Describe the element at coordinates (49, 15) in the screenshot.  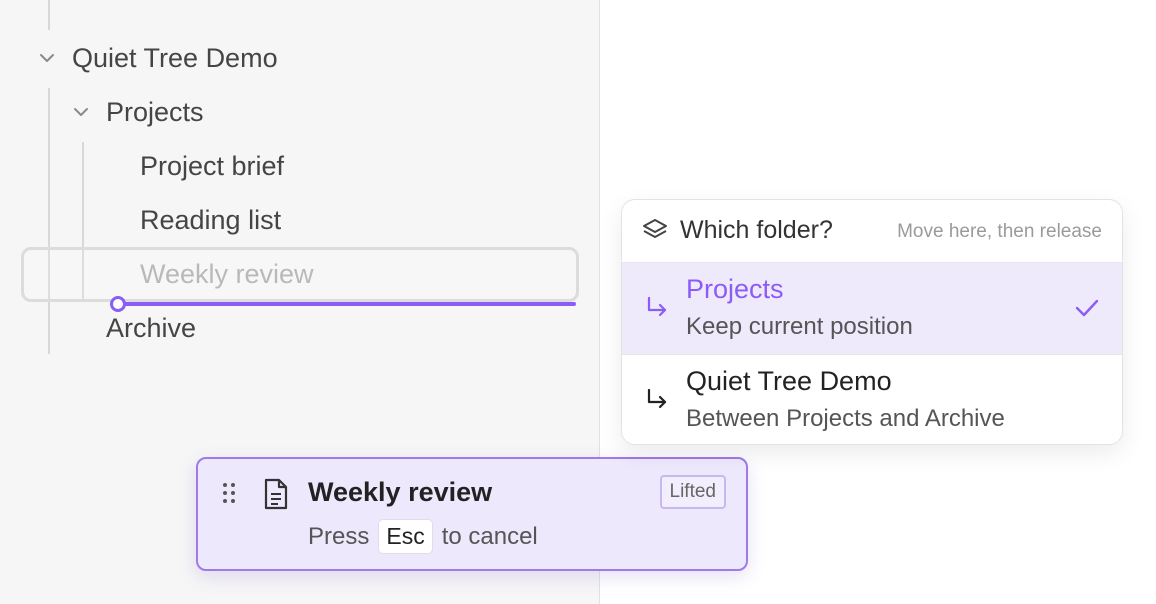
I see `tree-guide-top` at that location.